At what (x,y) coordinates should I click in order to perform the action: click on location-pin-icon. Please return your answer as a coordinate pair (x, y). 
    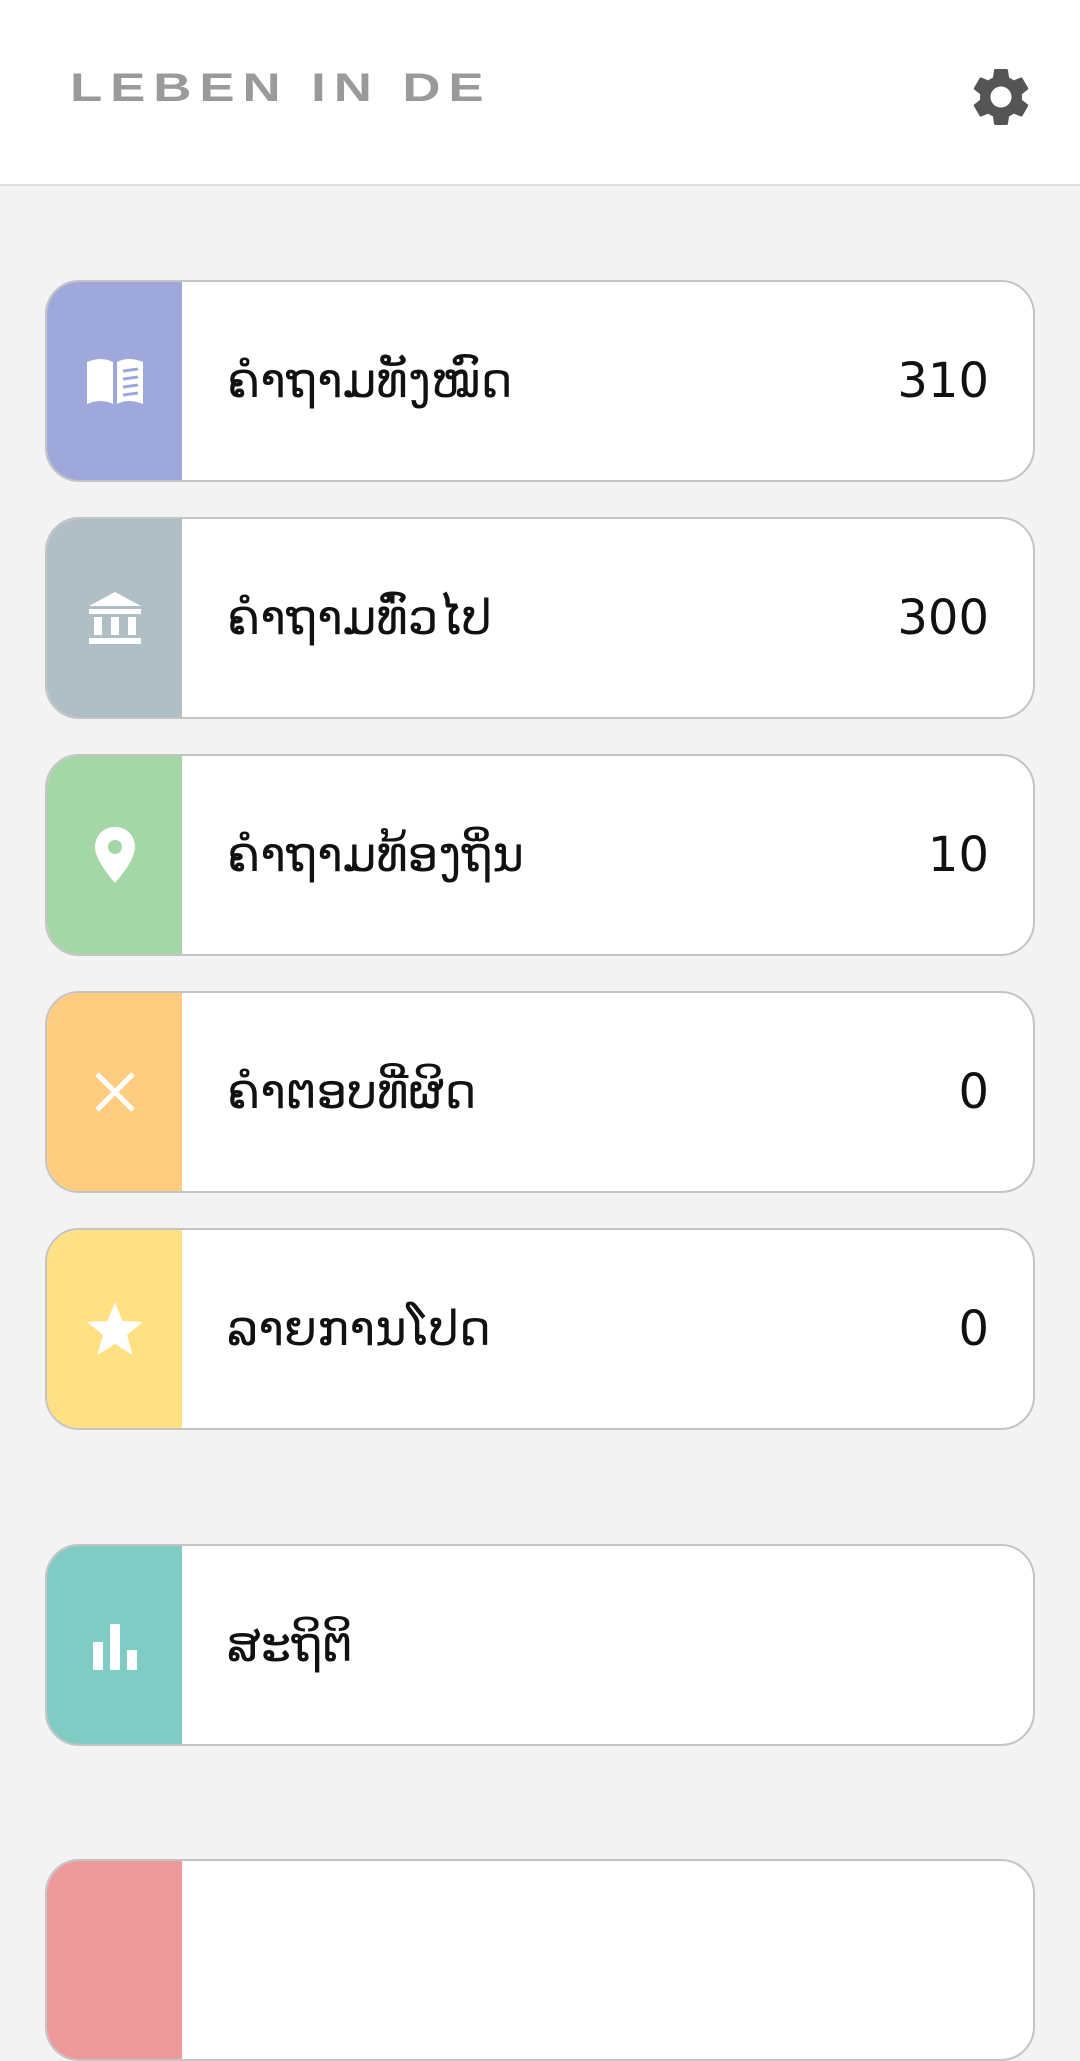
    Looking at the image, I should click on (114, 855).